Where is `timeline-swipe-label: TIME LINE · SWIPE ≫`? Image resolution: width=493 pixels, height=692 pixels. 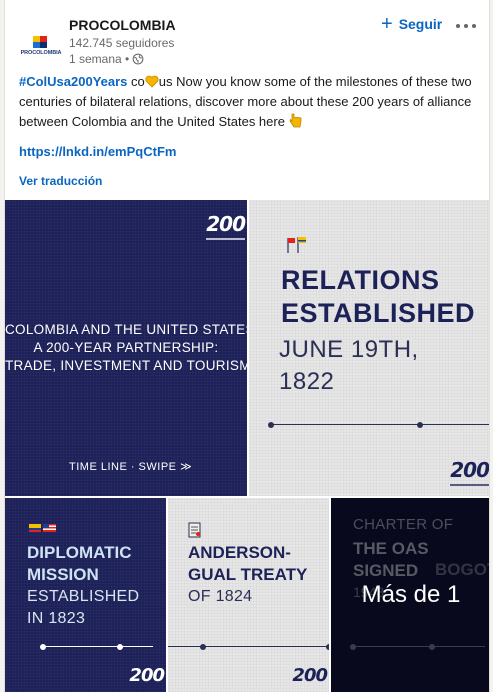 timeline-swipe-label: TIME LINE · SWIPE ≫ is located at coordinates (131, 467).